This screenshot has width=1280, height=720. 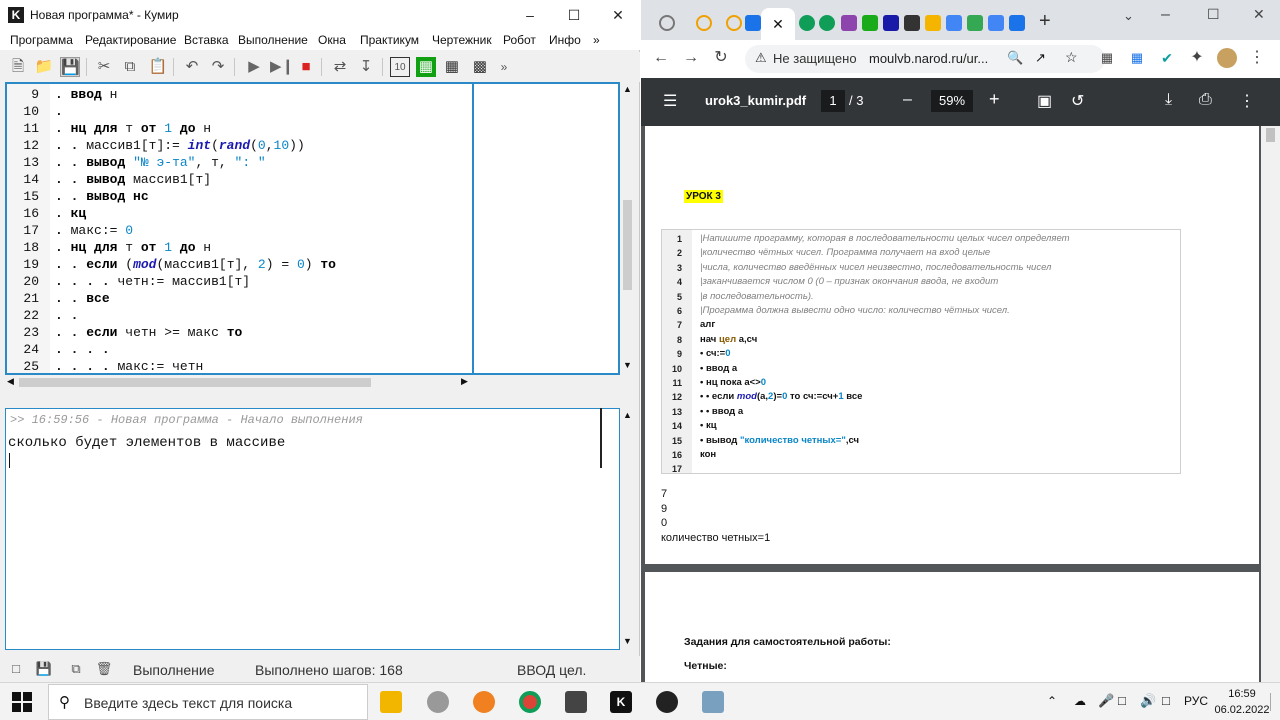 I want to click on clock: 16:59 06.02.2022, so click(x=1242, y=702).